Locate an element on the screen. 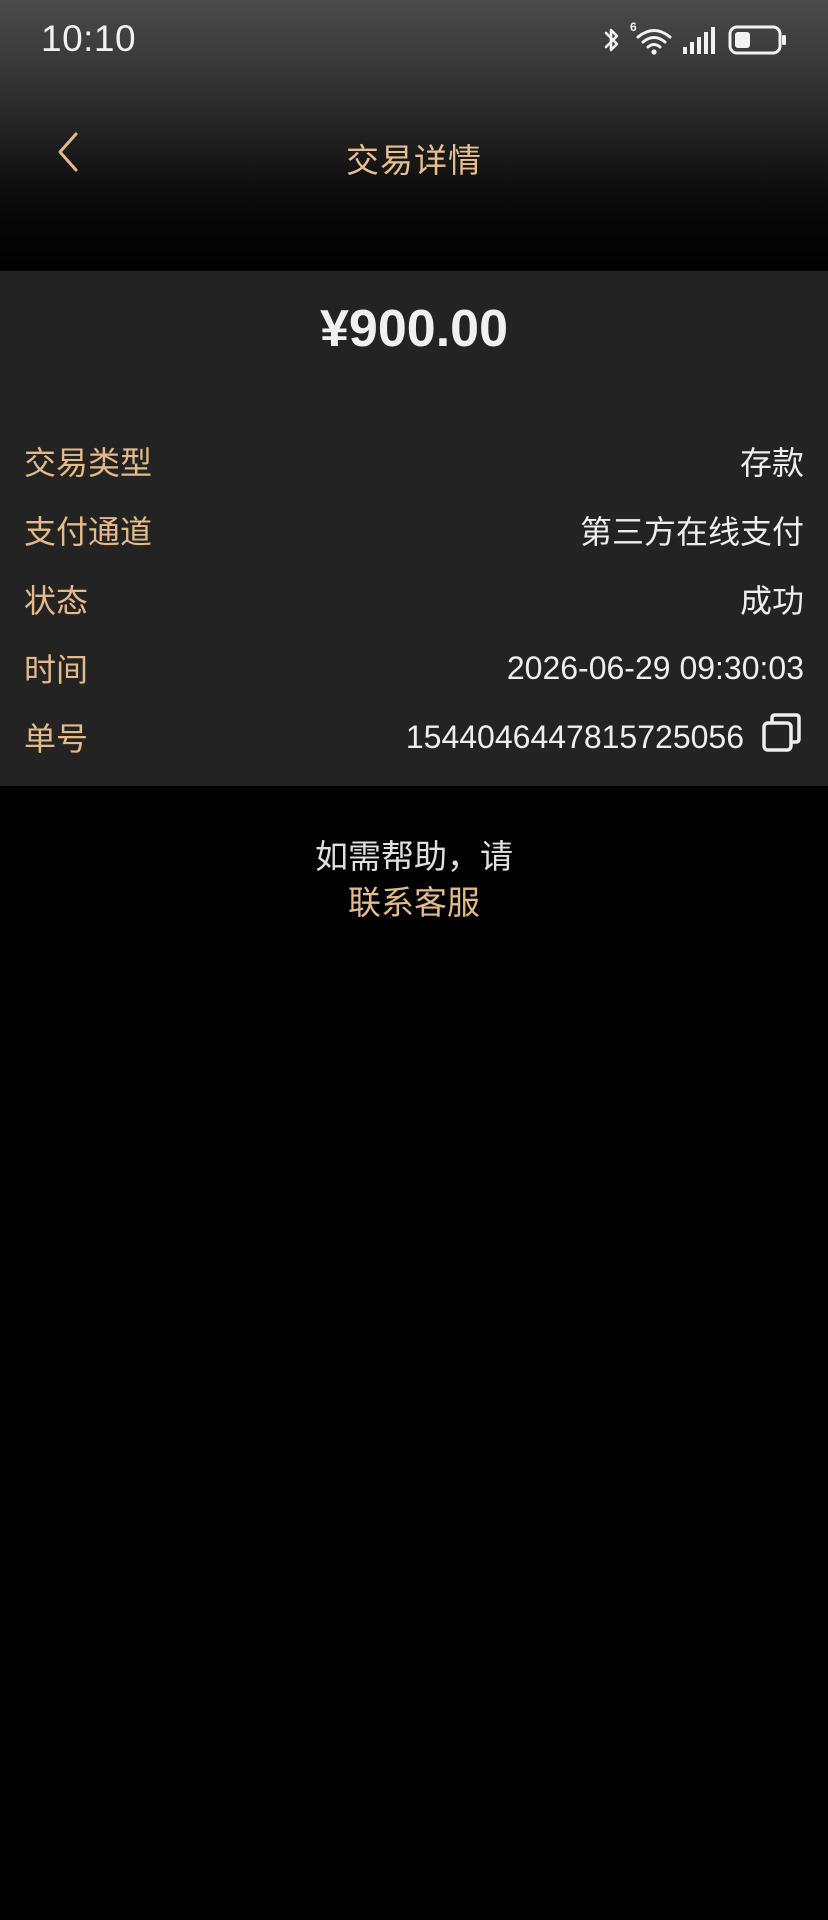  status-time: 10:10 is located at coordinates (89, 38).